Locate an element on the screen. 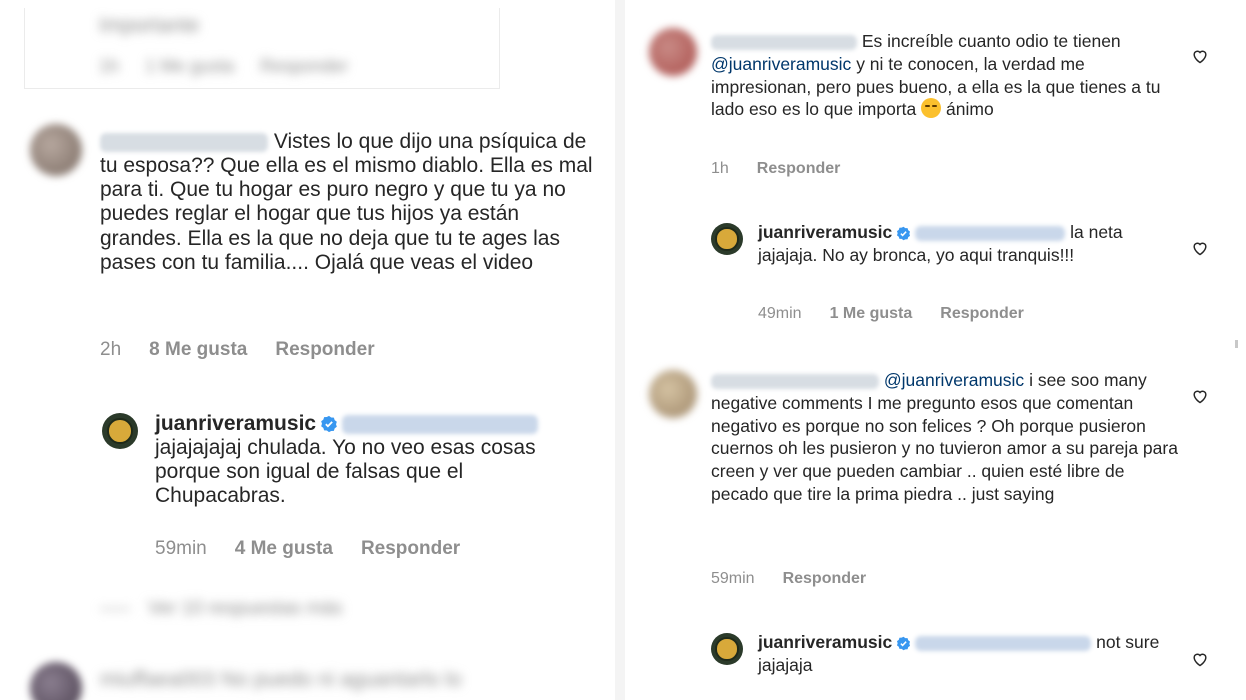 This screenshot has height=700, width=1246. panel-divider is located at coordinates (620, 350).